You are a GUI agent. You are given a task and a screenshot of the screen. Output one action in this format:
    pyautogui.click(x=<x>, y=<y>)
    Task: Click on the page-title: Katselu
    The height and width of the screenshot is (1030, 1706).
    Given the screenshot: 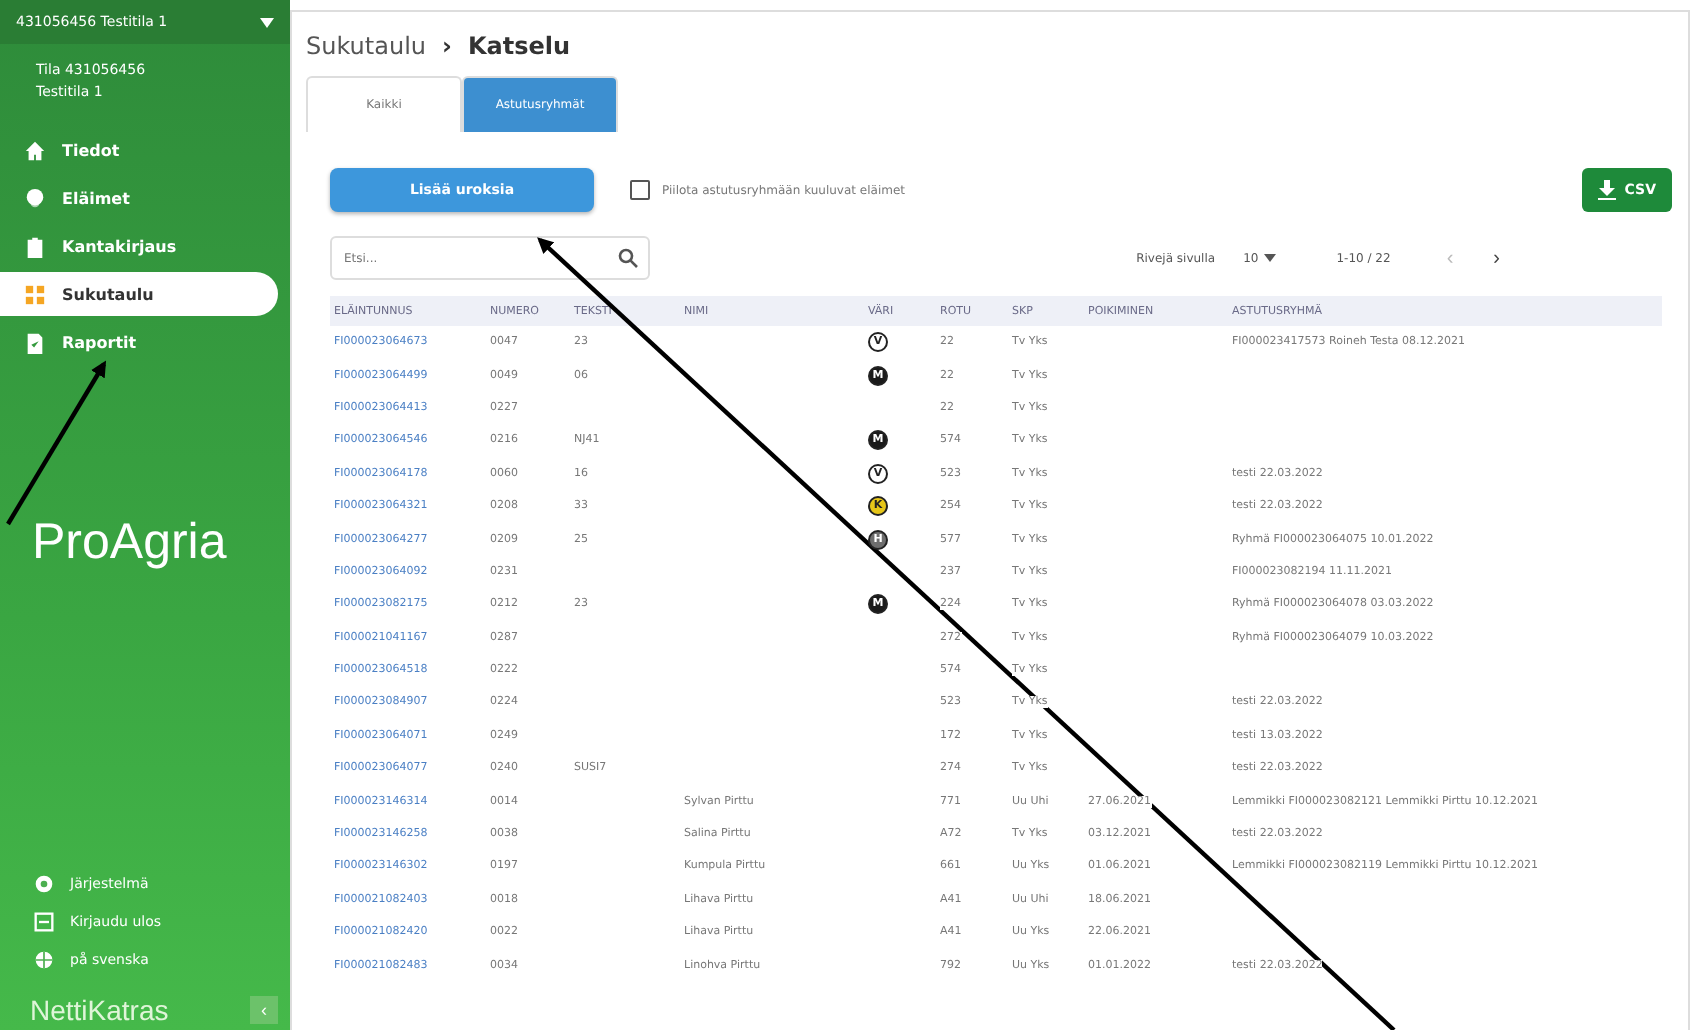 What is the action you would take?
    pyautogui.click(x=519, y=46)
    